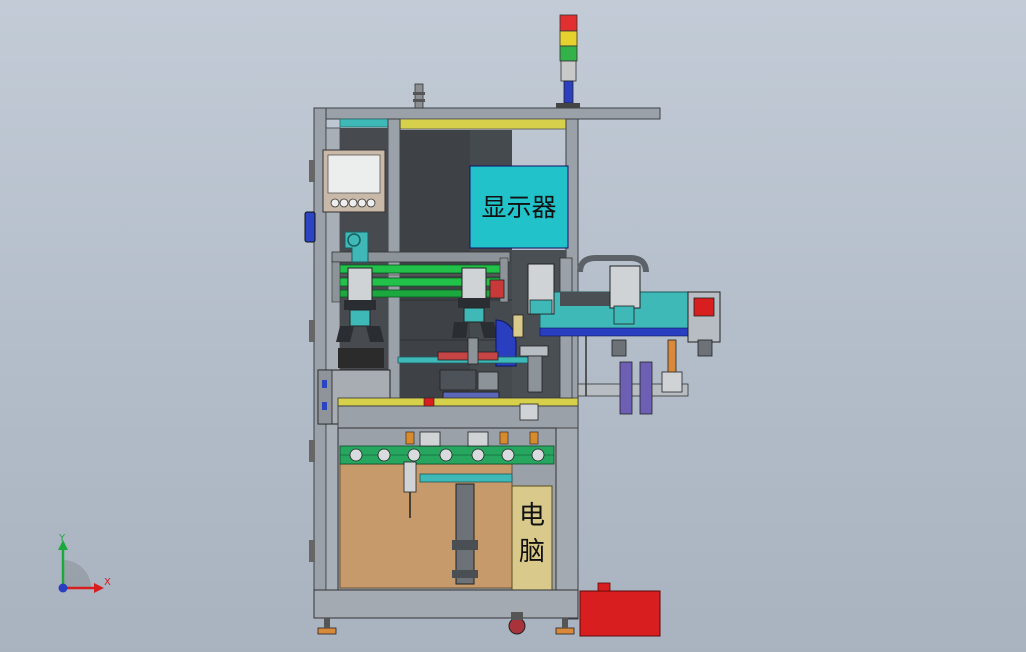 Image resolution: width=1026 pixels, height=652 pixels. I want to click on top-cyan-rail, so click(364, 123).